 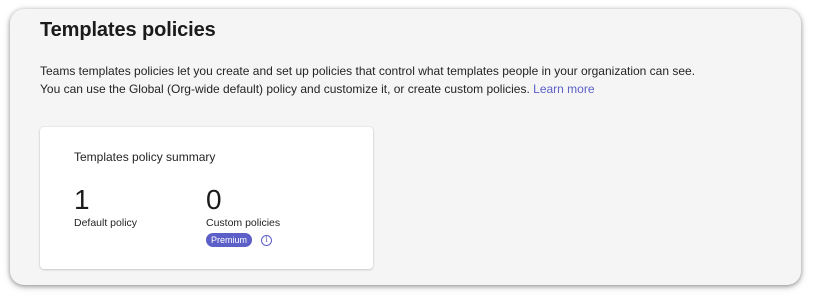 I want to click on learn-more-link: Learn more, so click(x=563, y=89).